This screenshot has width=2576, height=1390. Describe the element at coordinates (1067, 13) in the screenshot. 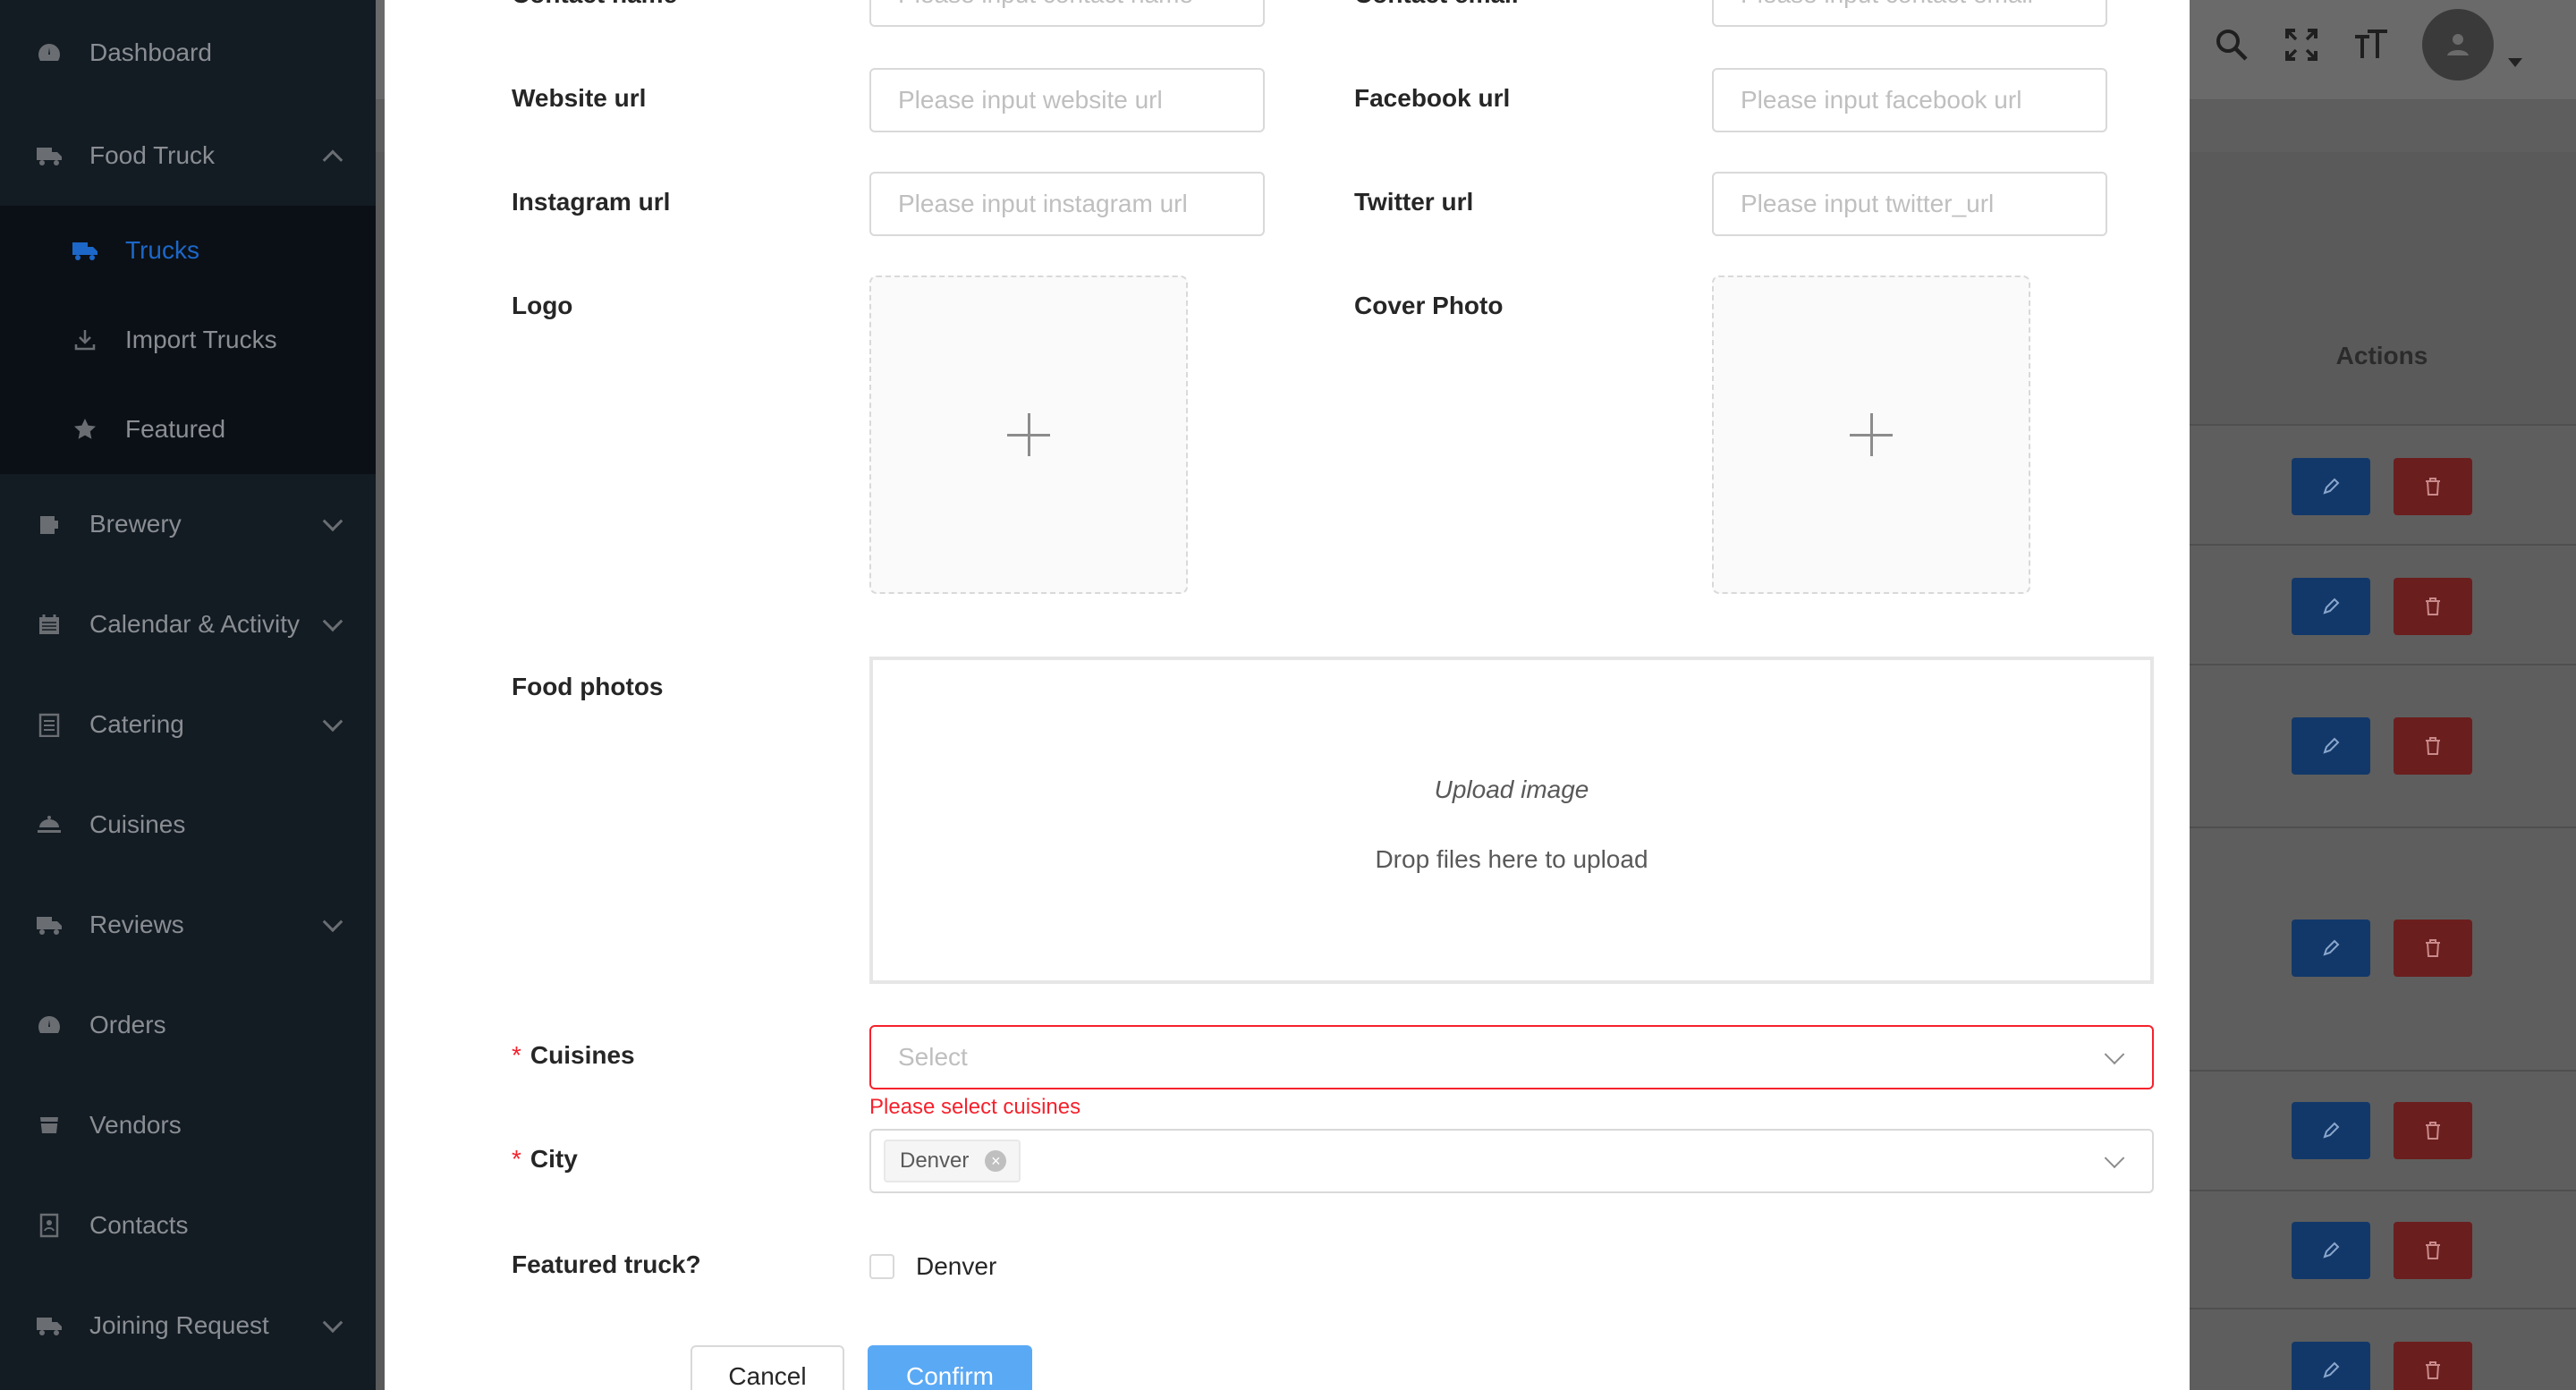

I see `contact-name-field` at that location.